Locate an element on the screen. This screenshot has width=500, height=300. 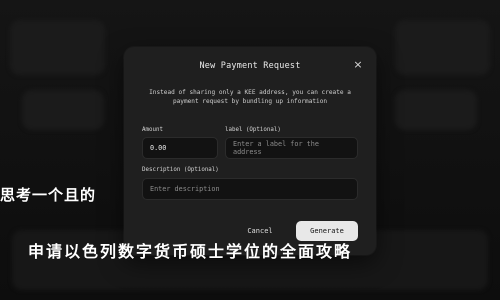
label-placeholder: Enter a label for the address is located at coordinates (276, 148).